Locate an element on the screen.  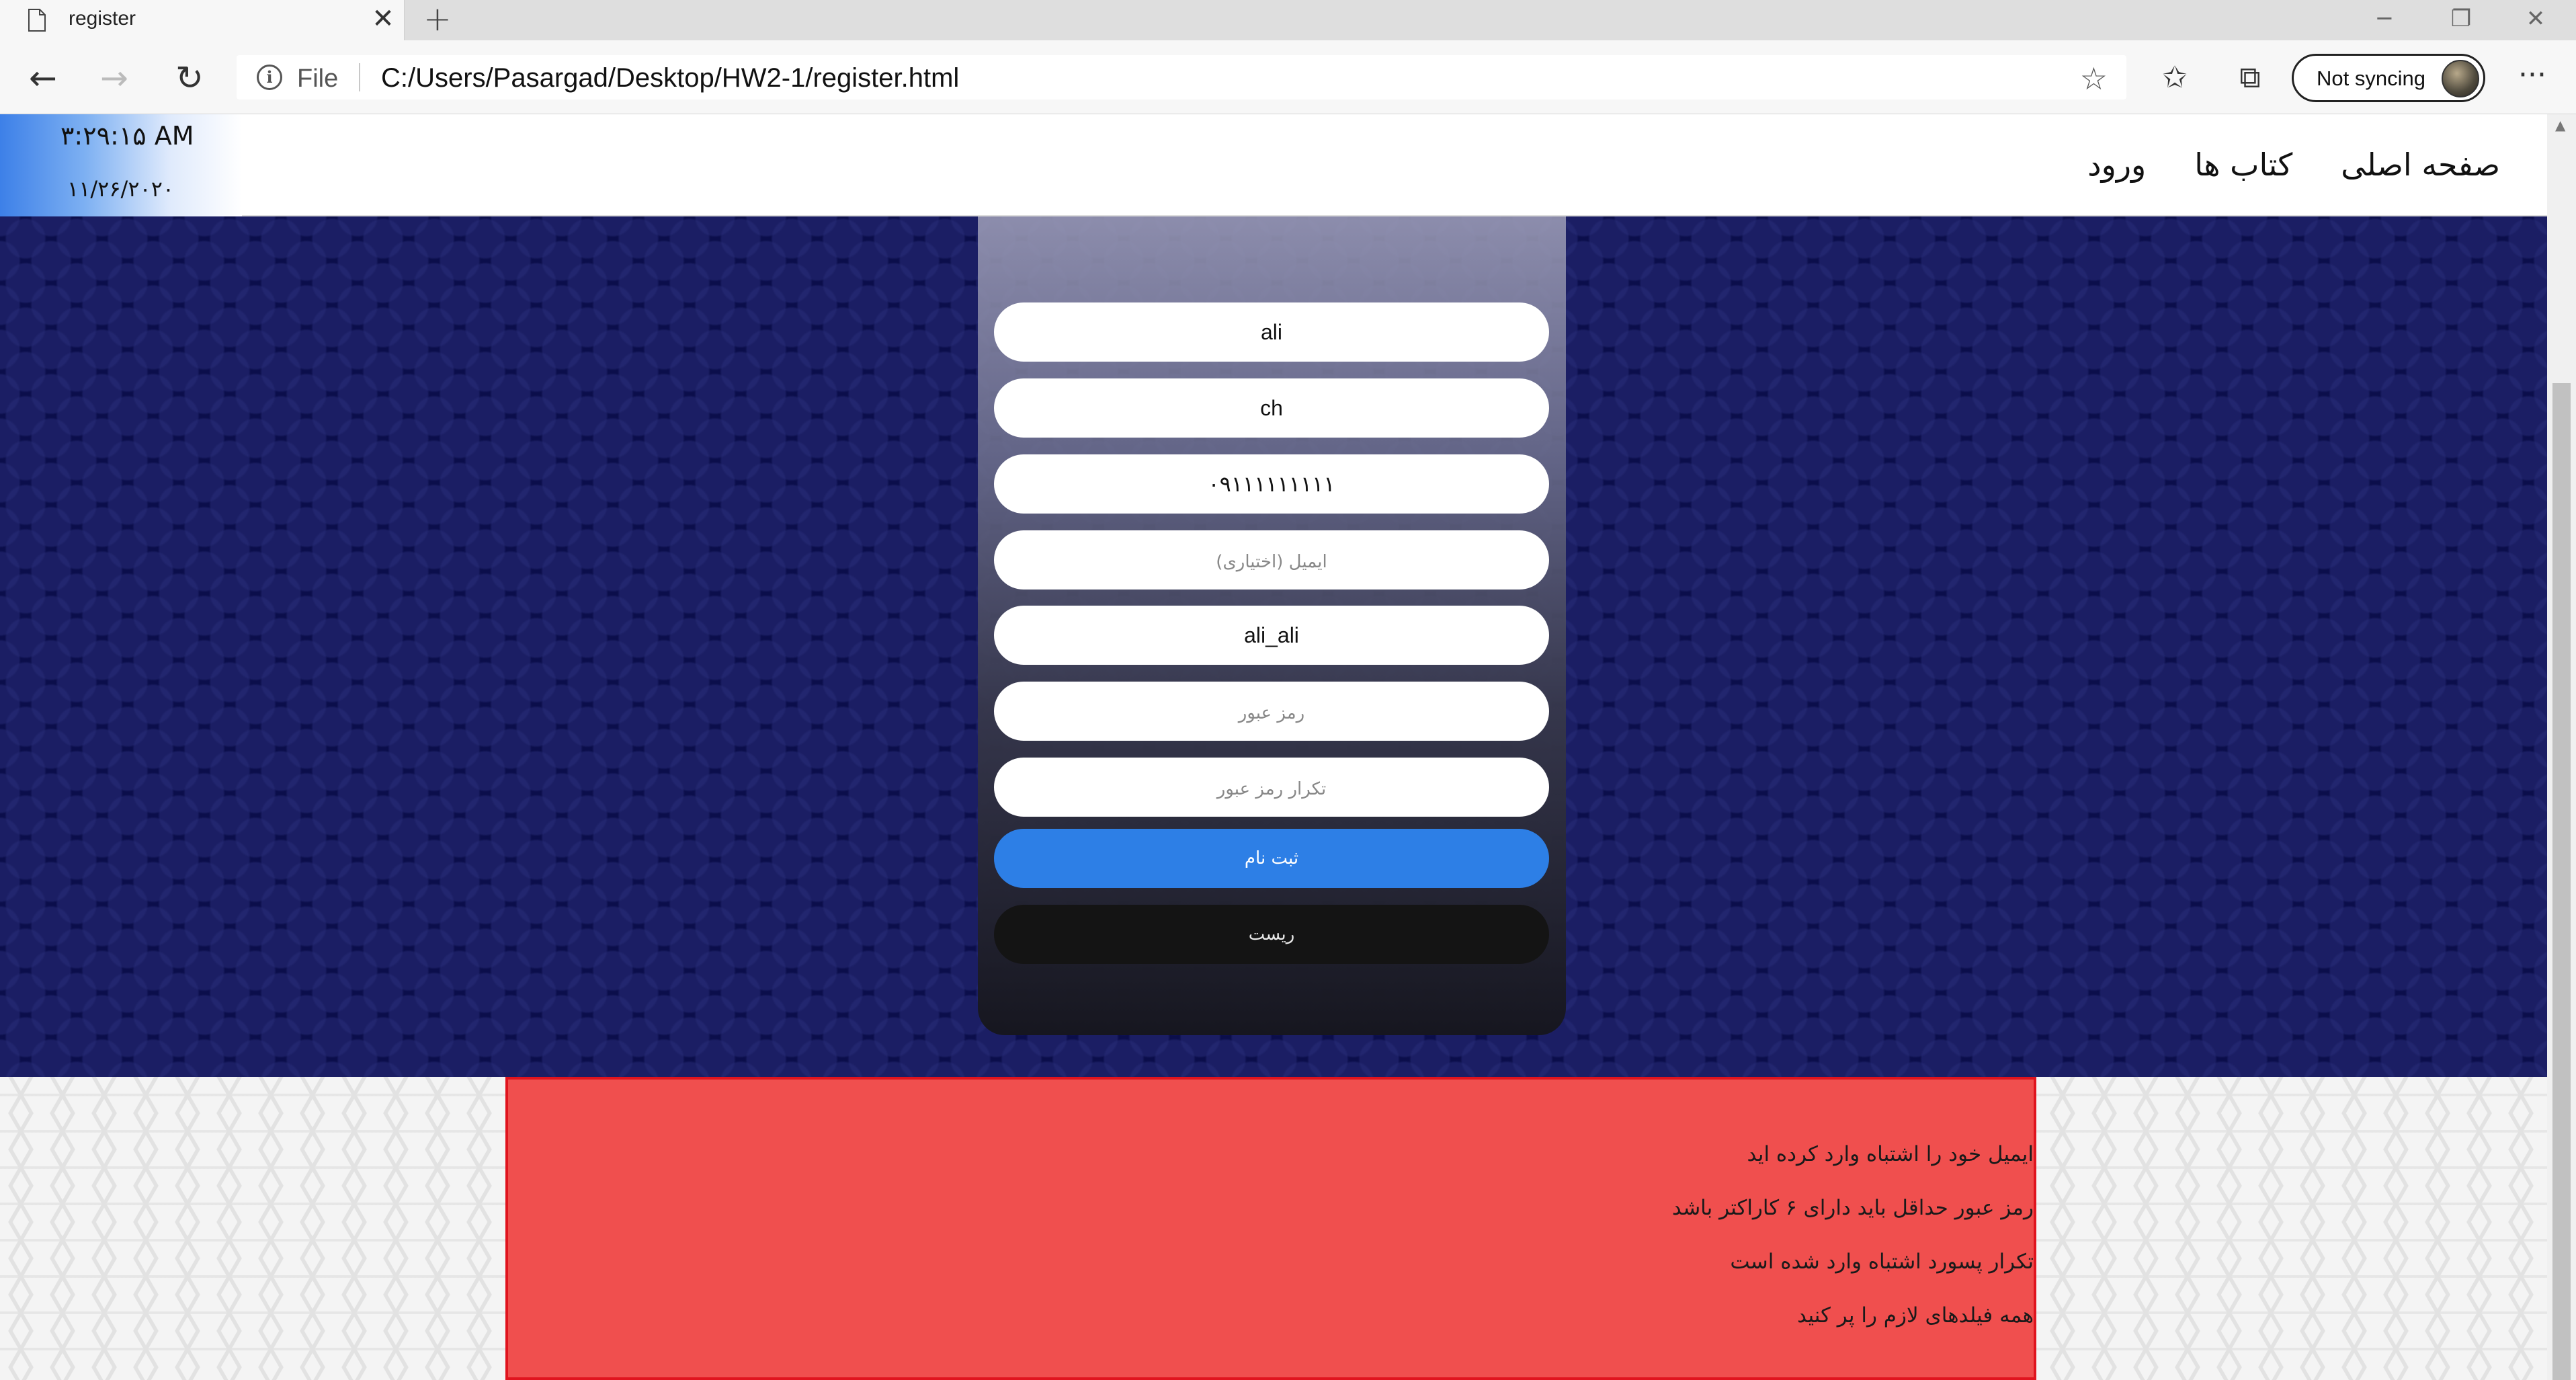
scrollbar-thumb is located at coordinates (2561, 882).